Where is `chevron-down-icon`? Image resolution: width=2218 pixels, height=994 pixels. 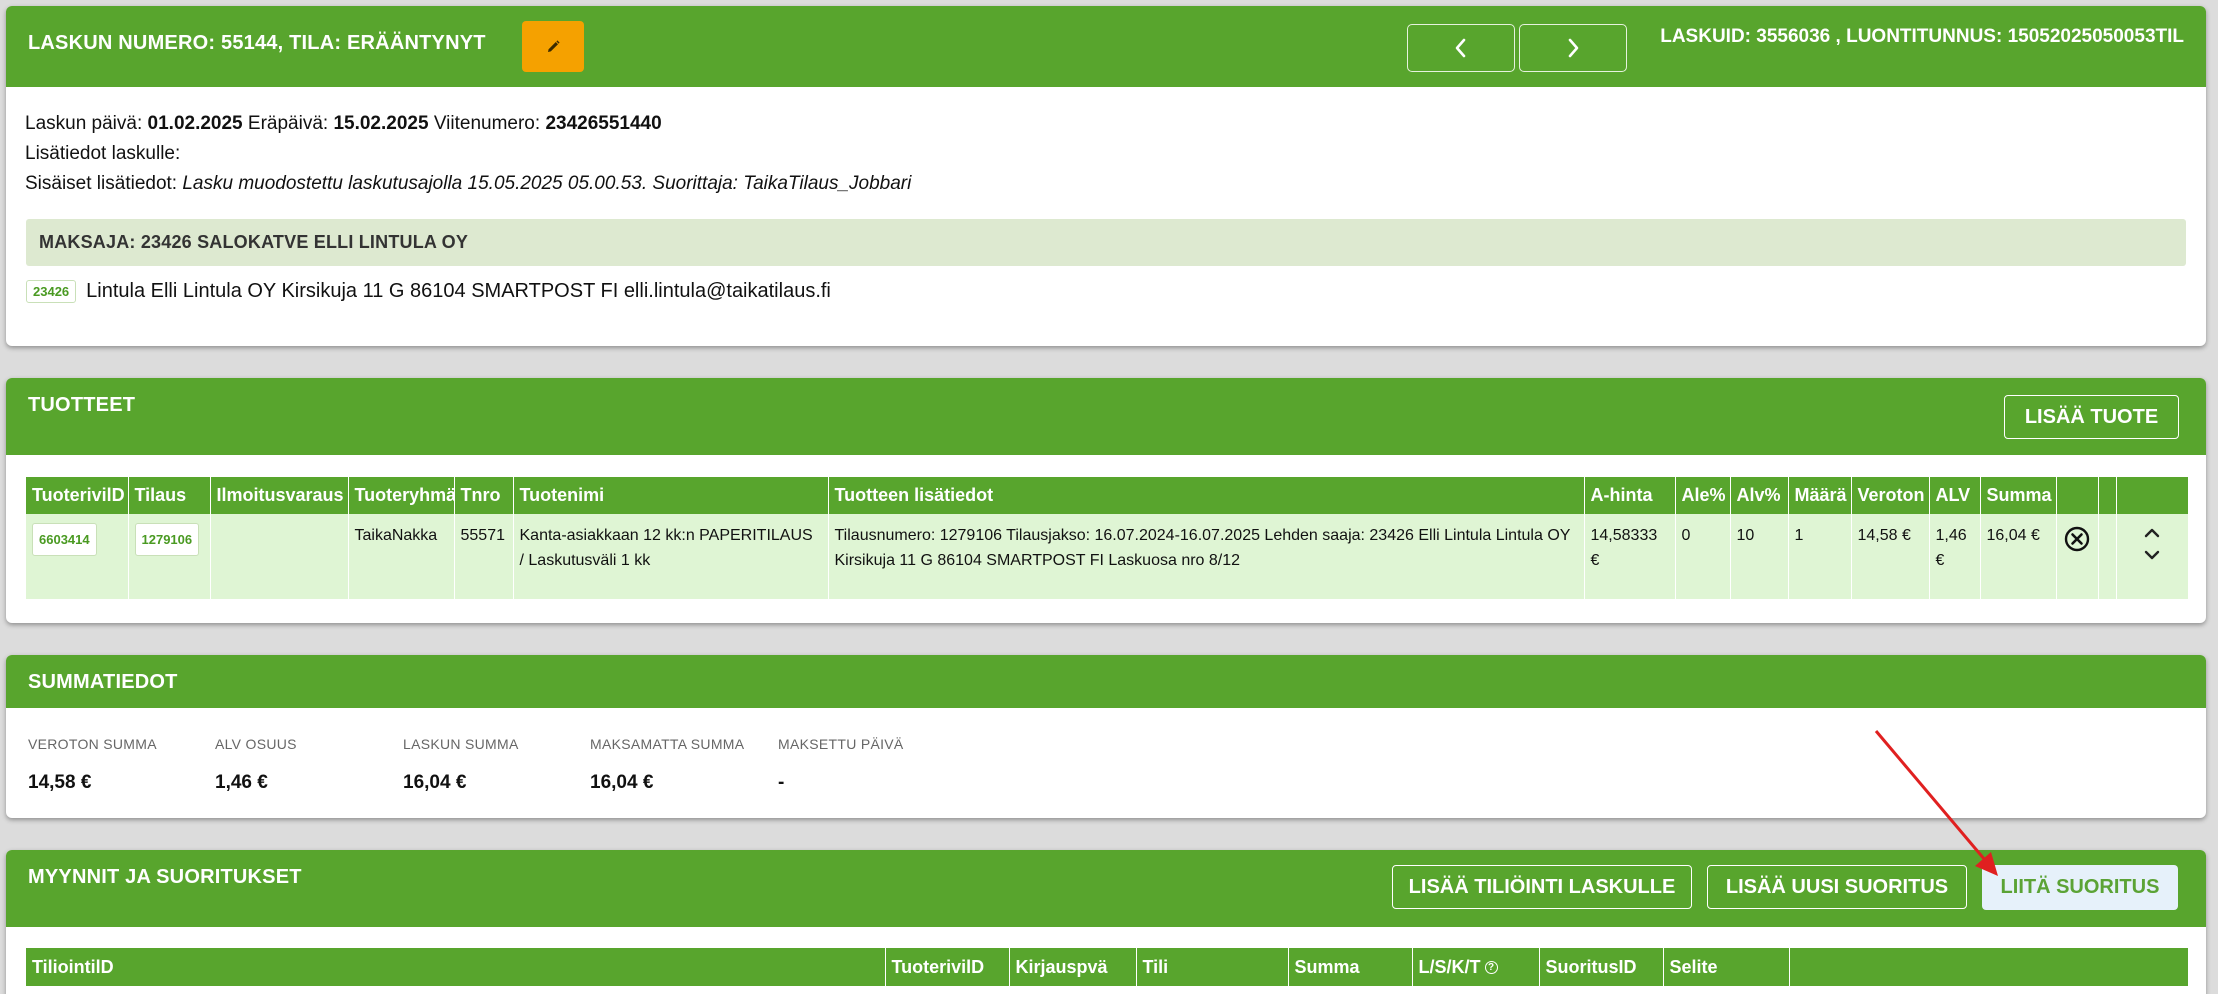 chevron-down-icon is located at coordinates (2152, 555).